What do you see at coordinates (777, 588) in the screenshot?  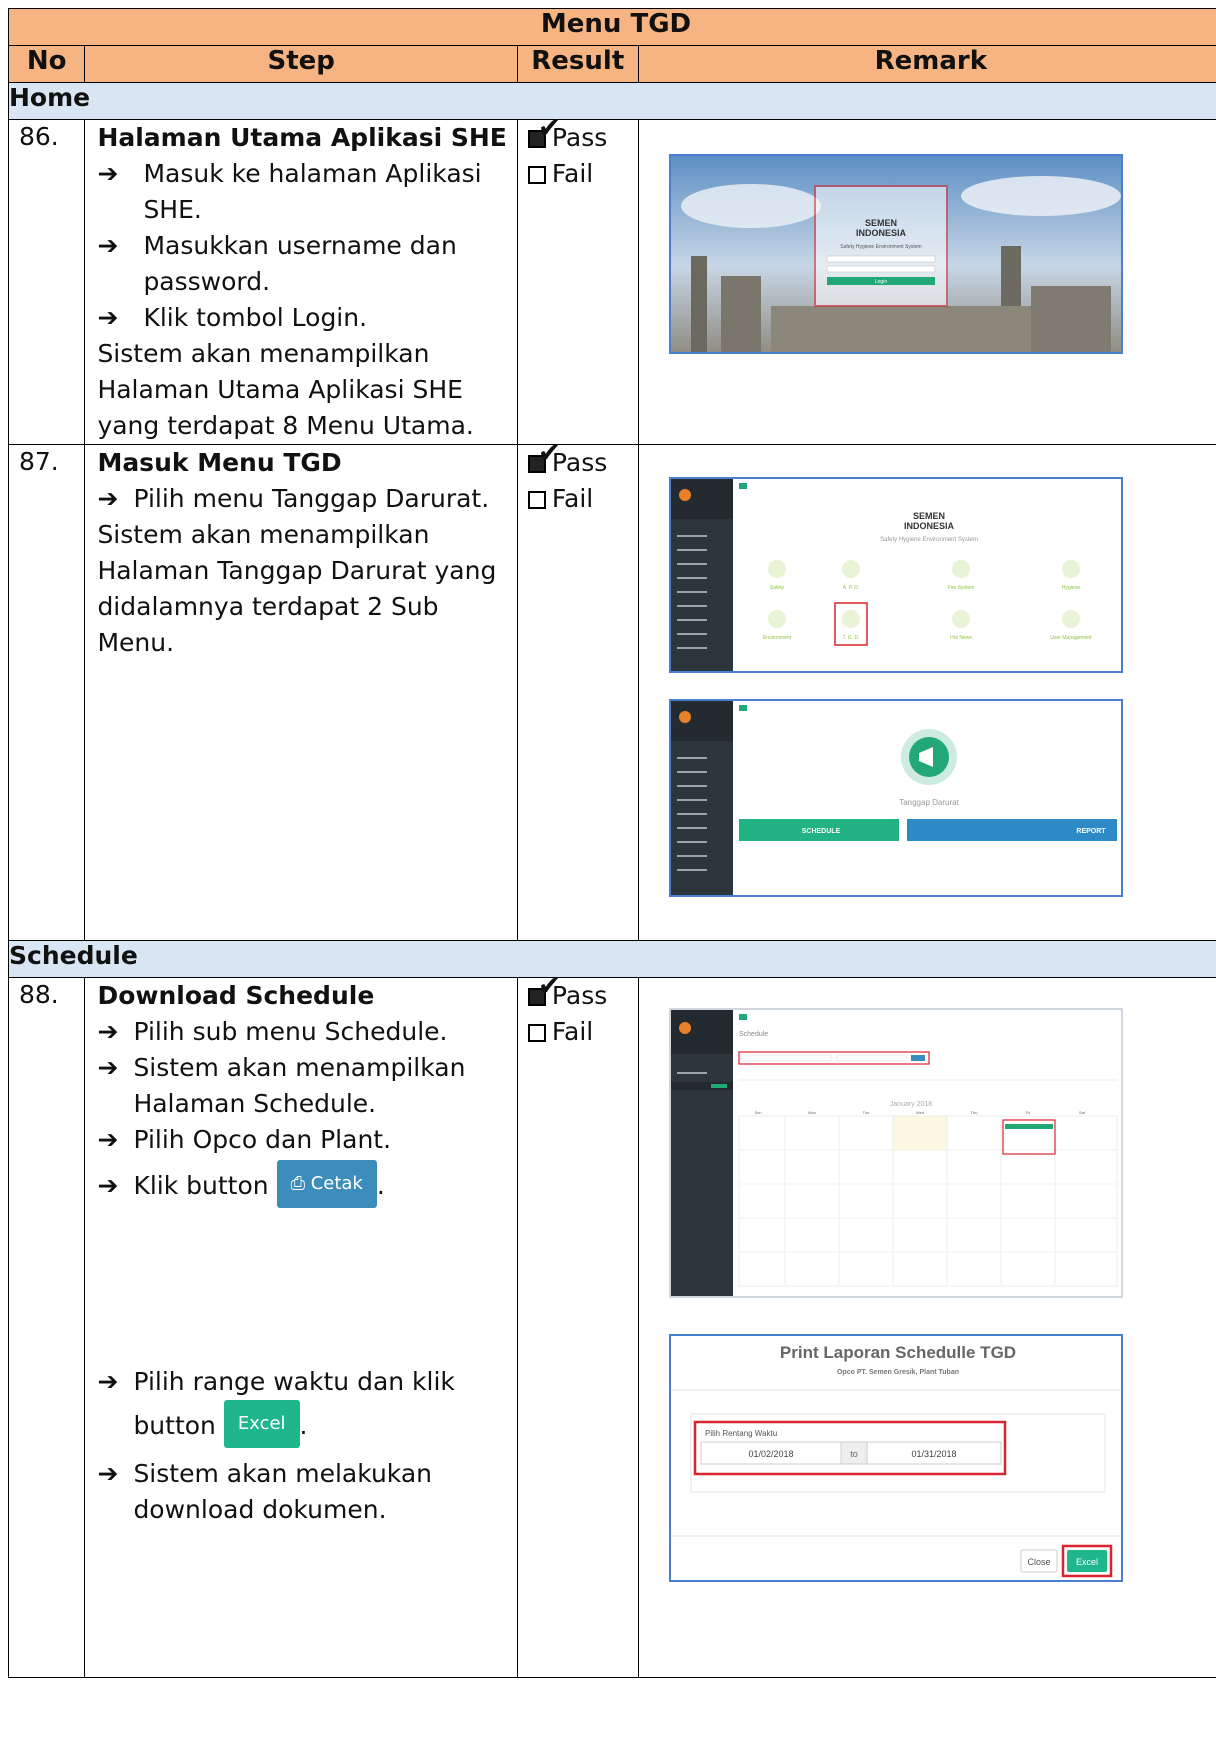 I see `menu-label: Safety` at bounding box center [777, 588].